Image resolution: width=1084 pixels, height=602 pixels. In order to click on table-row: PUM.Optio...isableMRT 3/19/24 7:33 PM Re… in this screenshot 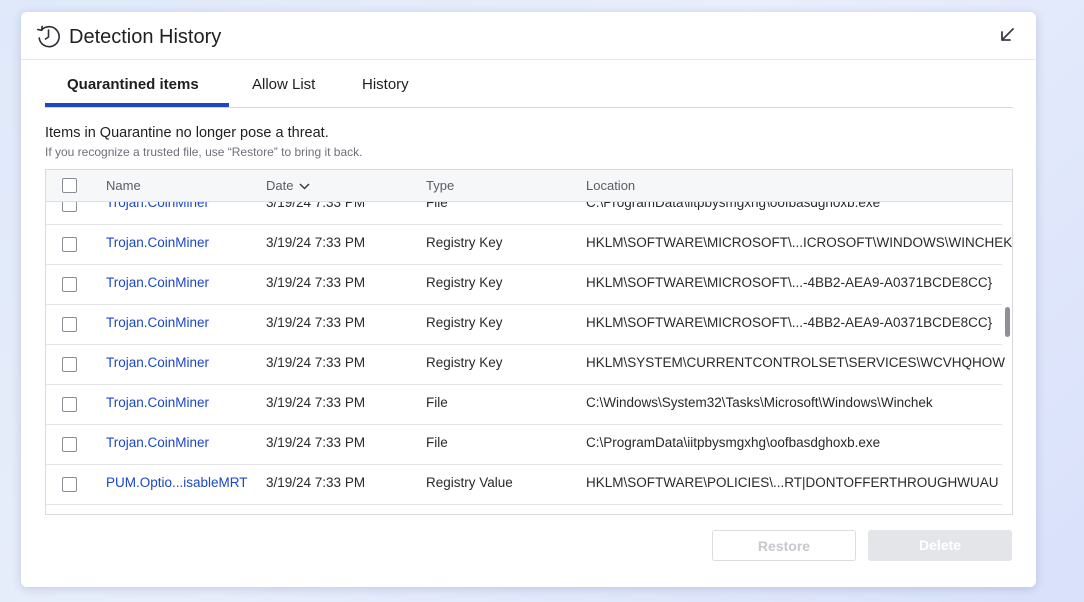, I will do `click(524, 484)`.